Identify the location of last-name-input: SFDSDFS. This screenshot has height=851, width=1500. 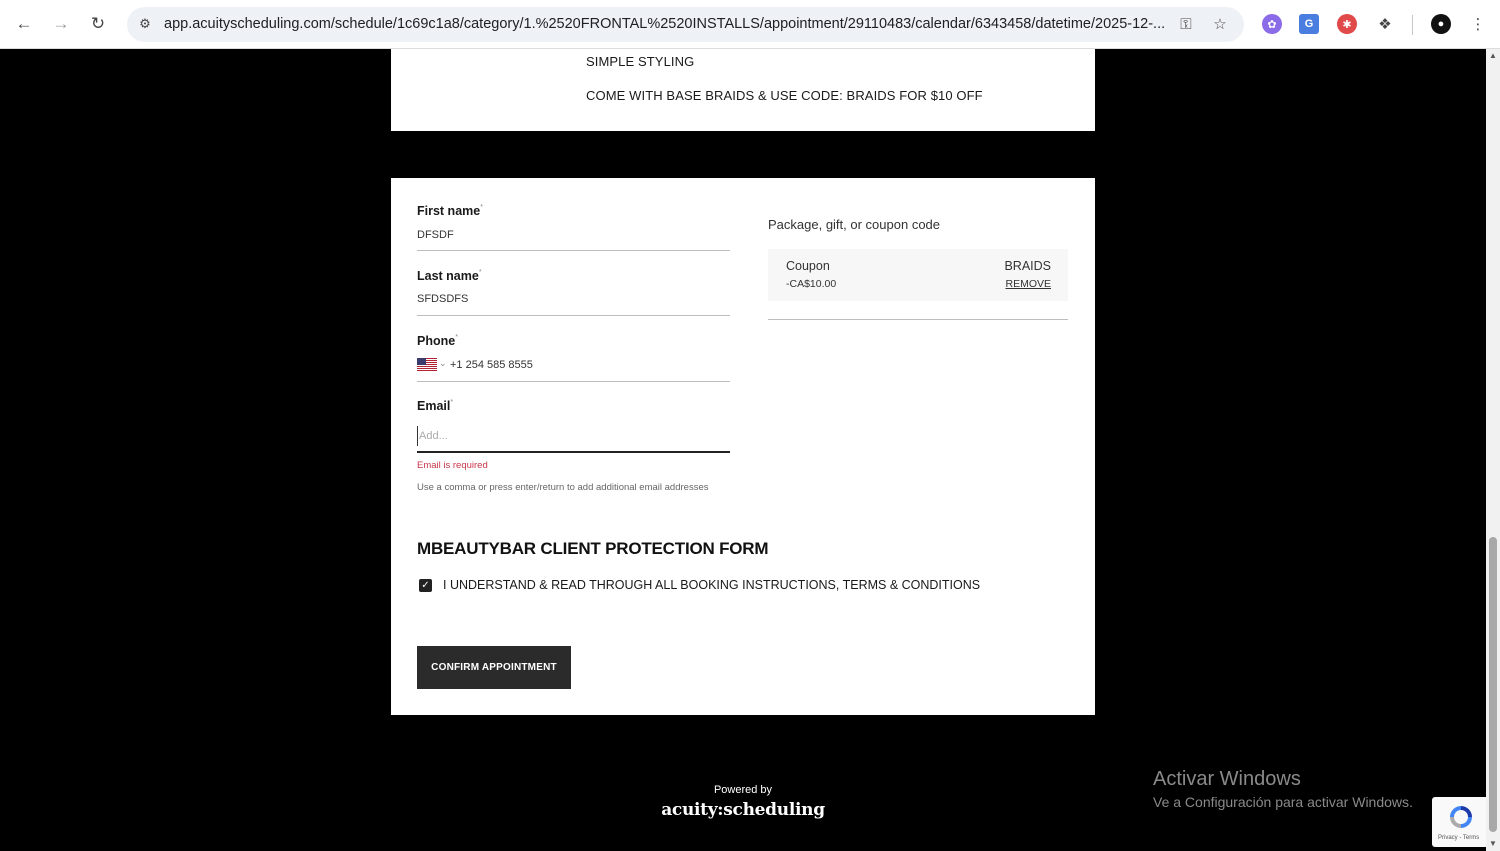
(442, 299).